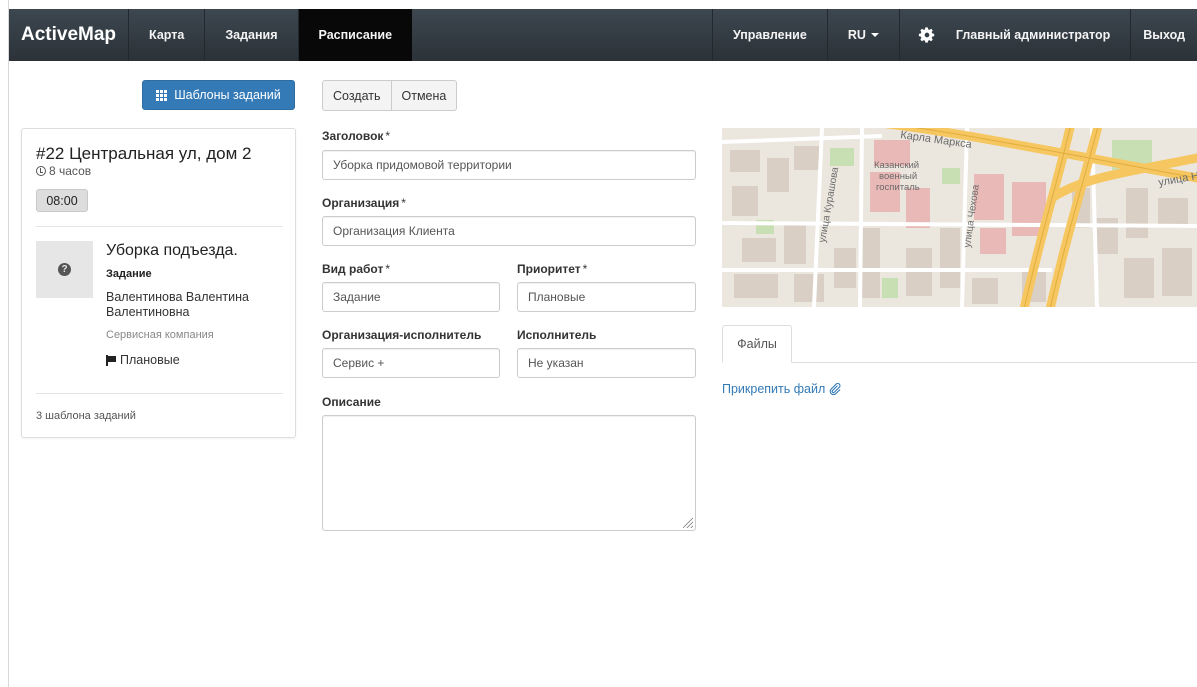  What do you see at coordinates (160, 335) in the screenshot?
I see `task-company: Сервисная компания` at bounding box center [160, 335].